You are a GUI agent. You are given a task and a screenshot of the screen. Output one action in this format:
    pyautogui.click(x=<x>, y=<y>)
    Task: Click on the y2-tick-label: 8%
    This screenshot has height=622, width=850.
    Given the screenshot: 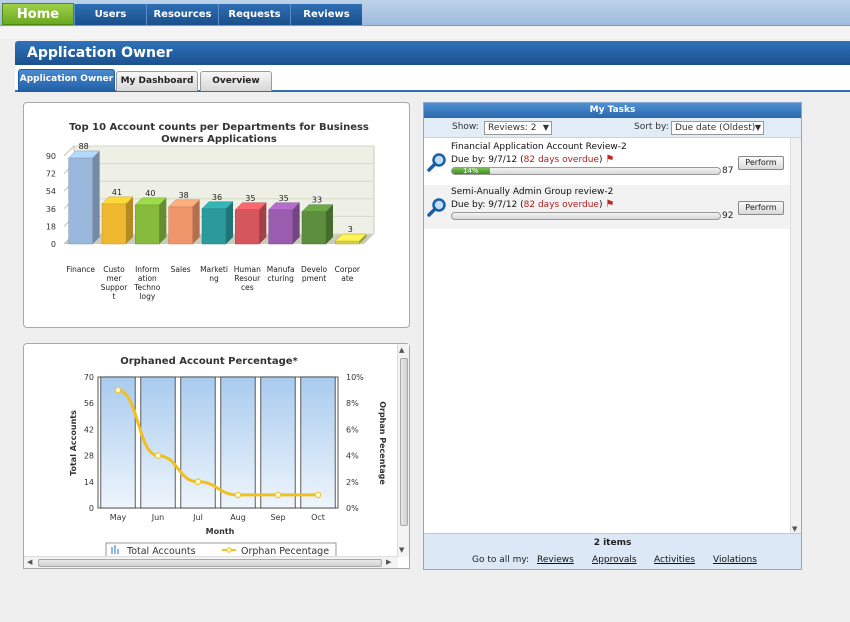 What is the action you would take?
    pyautogui.click(x=352, y=403)
    